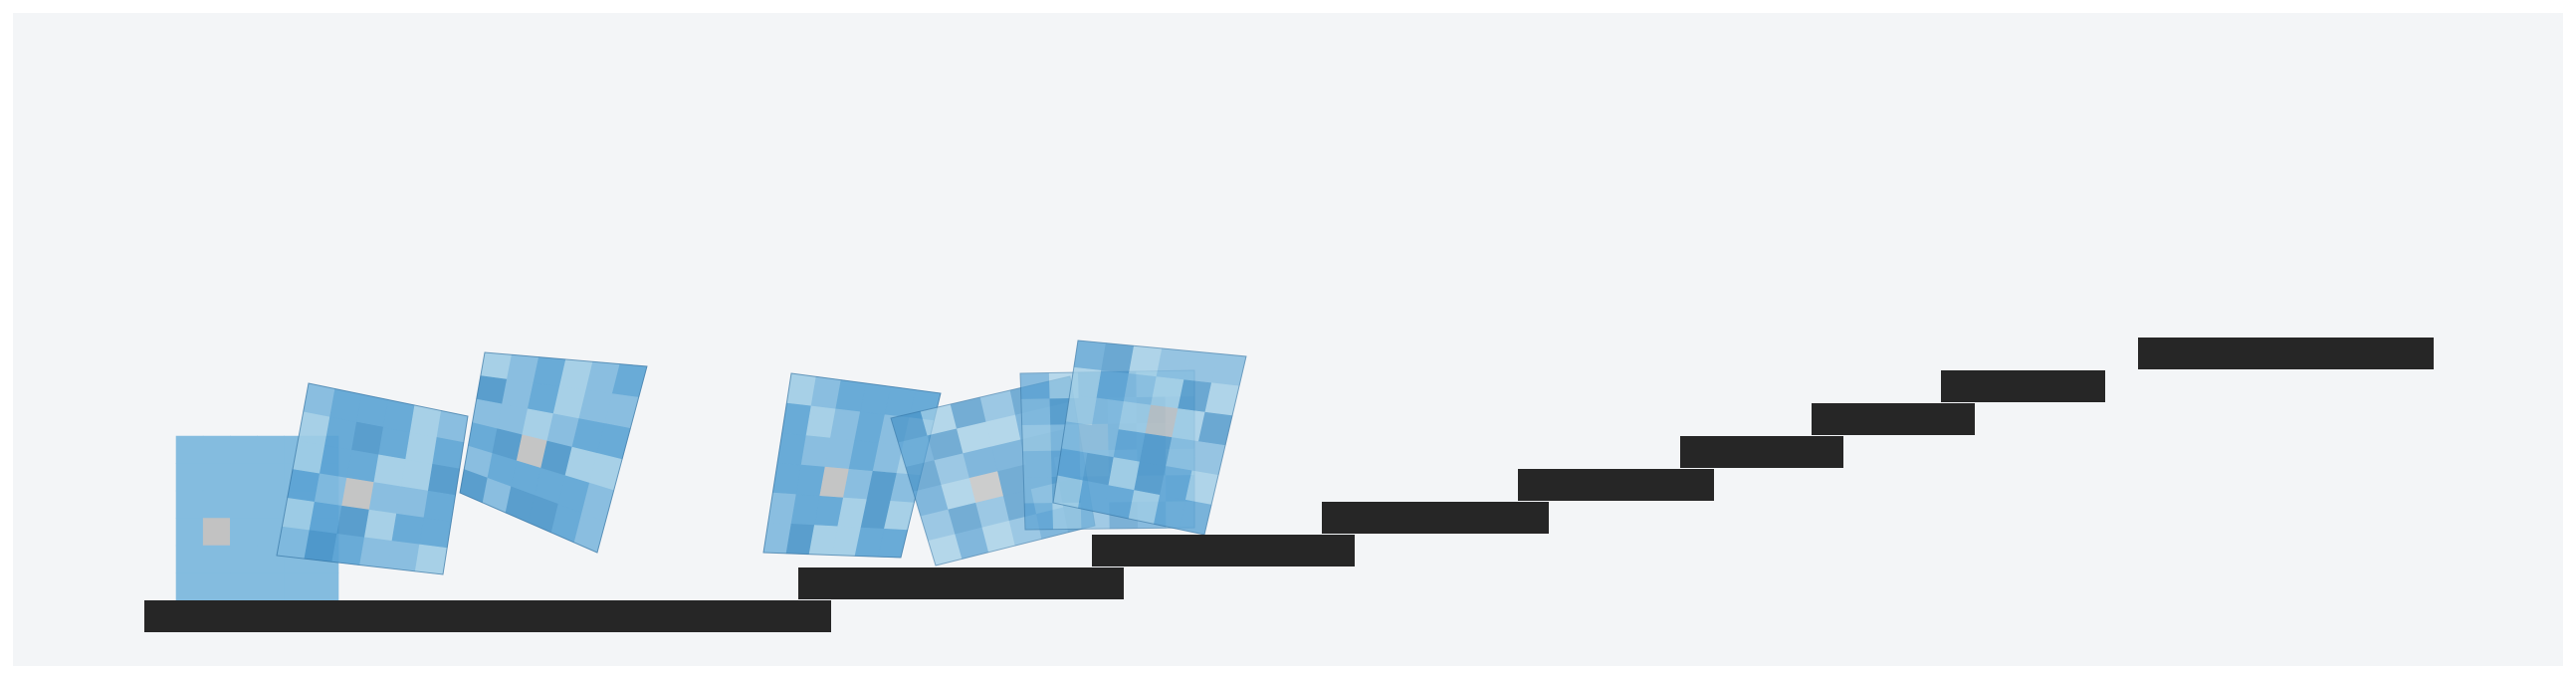 This screenshot has height=679, width=2576. Describe the element at coordinates (487, 616) in the screenshot. I see `ground-slab` at that location.